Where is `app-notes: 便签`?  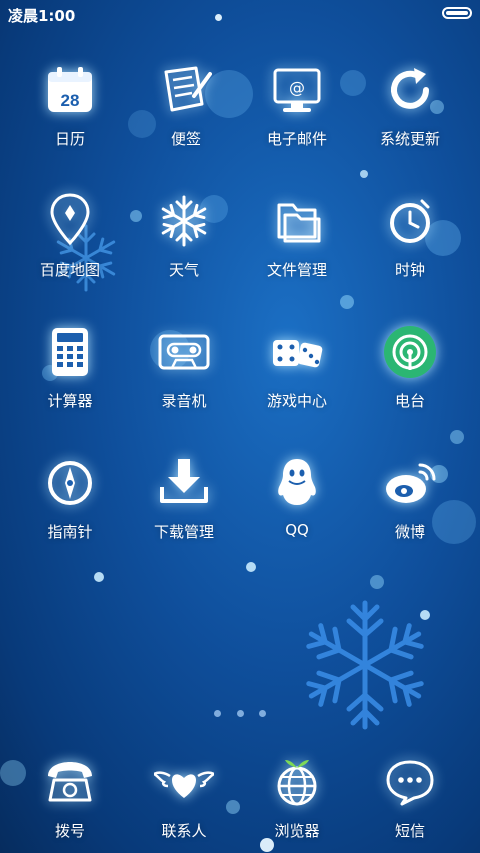
app-notes: 便签 is located at coordinates (186, 104).